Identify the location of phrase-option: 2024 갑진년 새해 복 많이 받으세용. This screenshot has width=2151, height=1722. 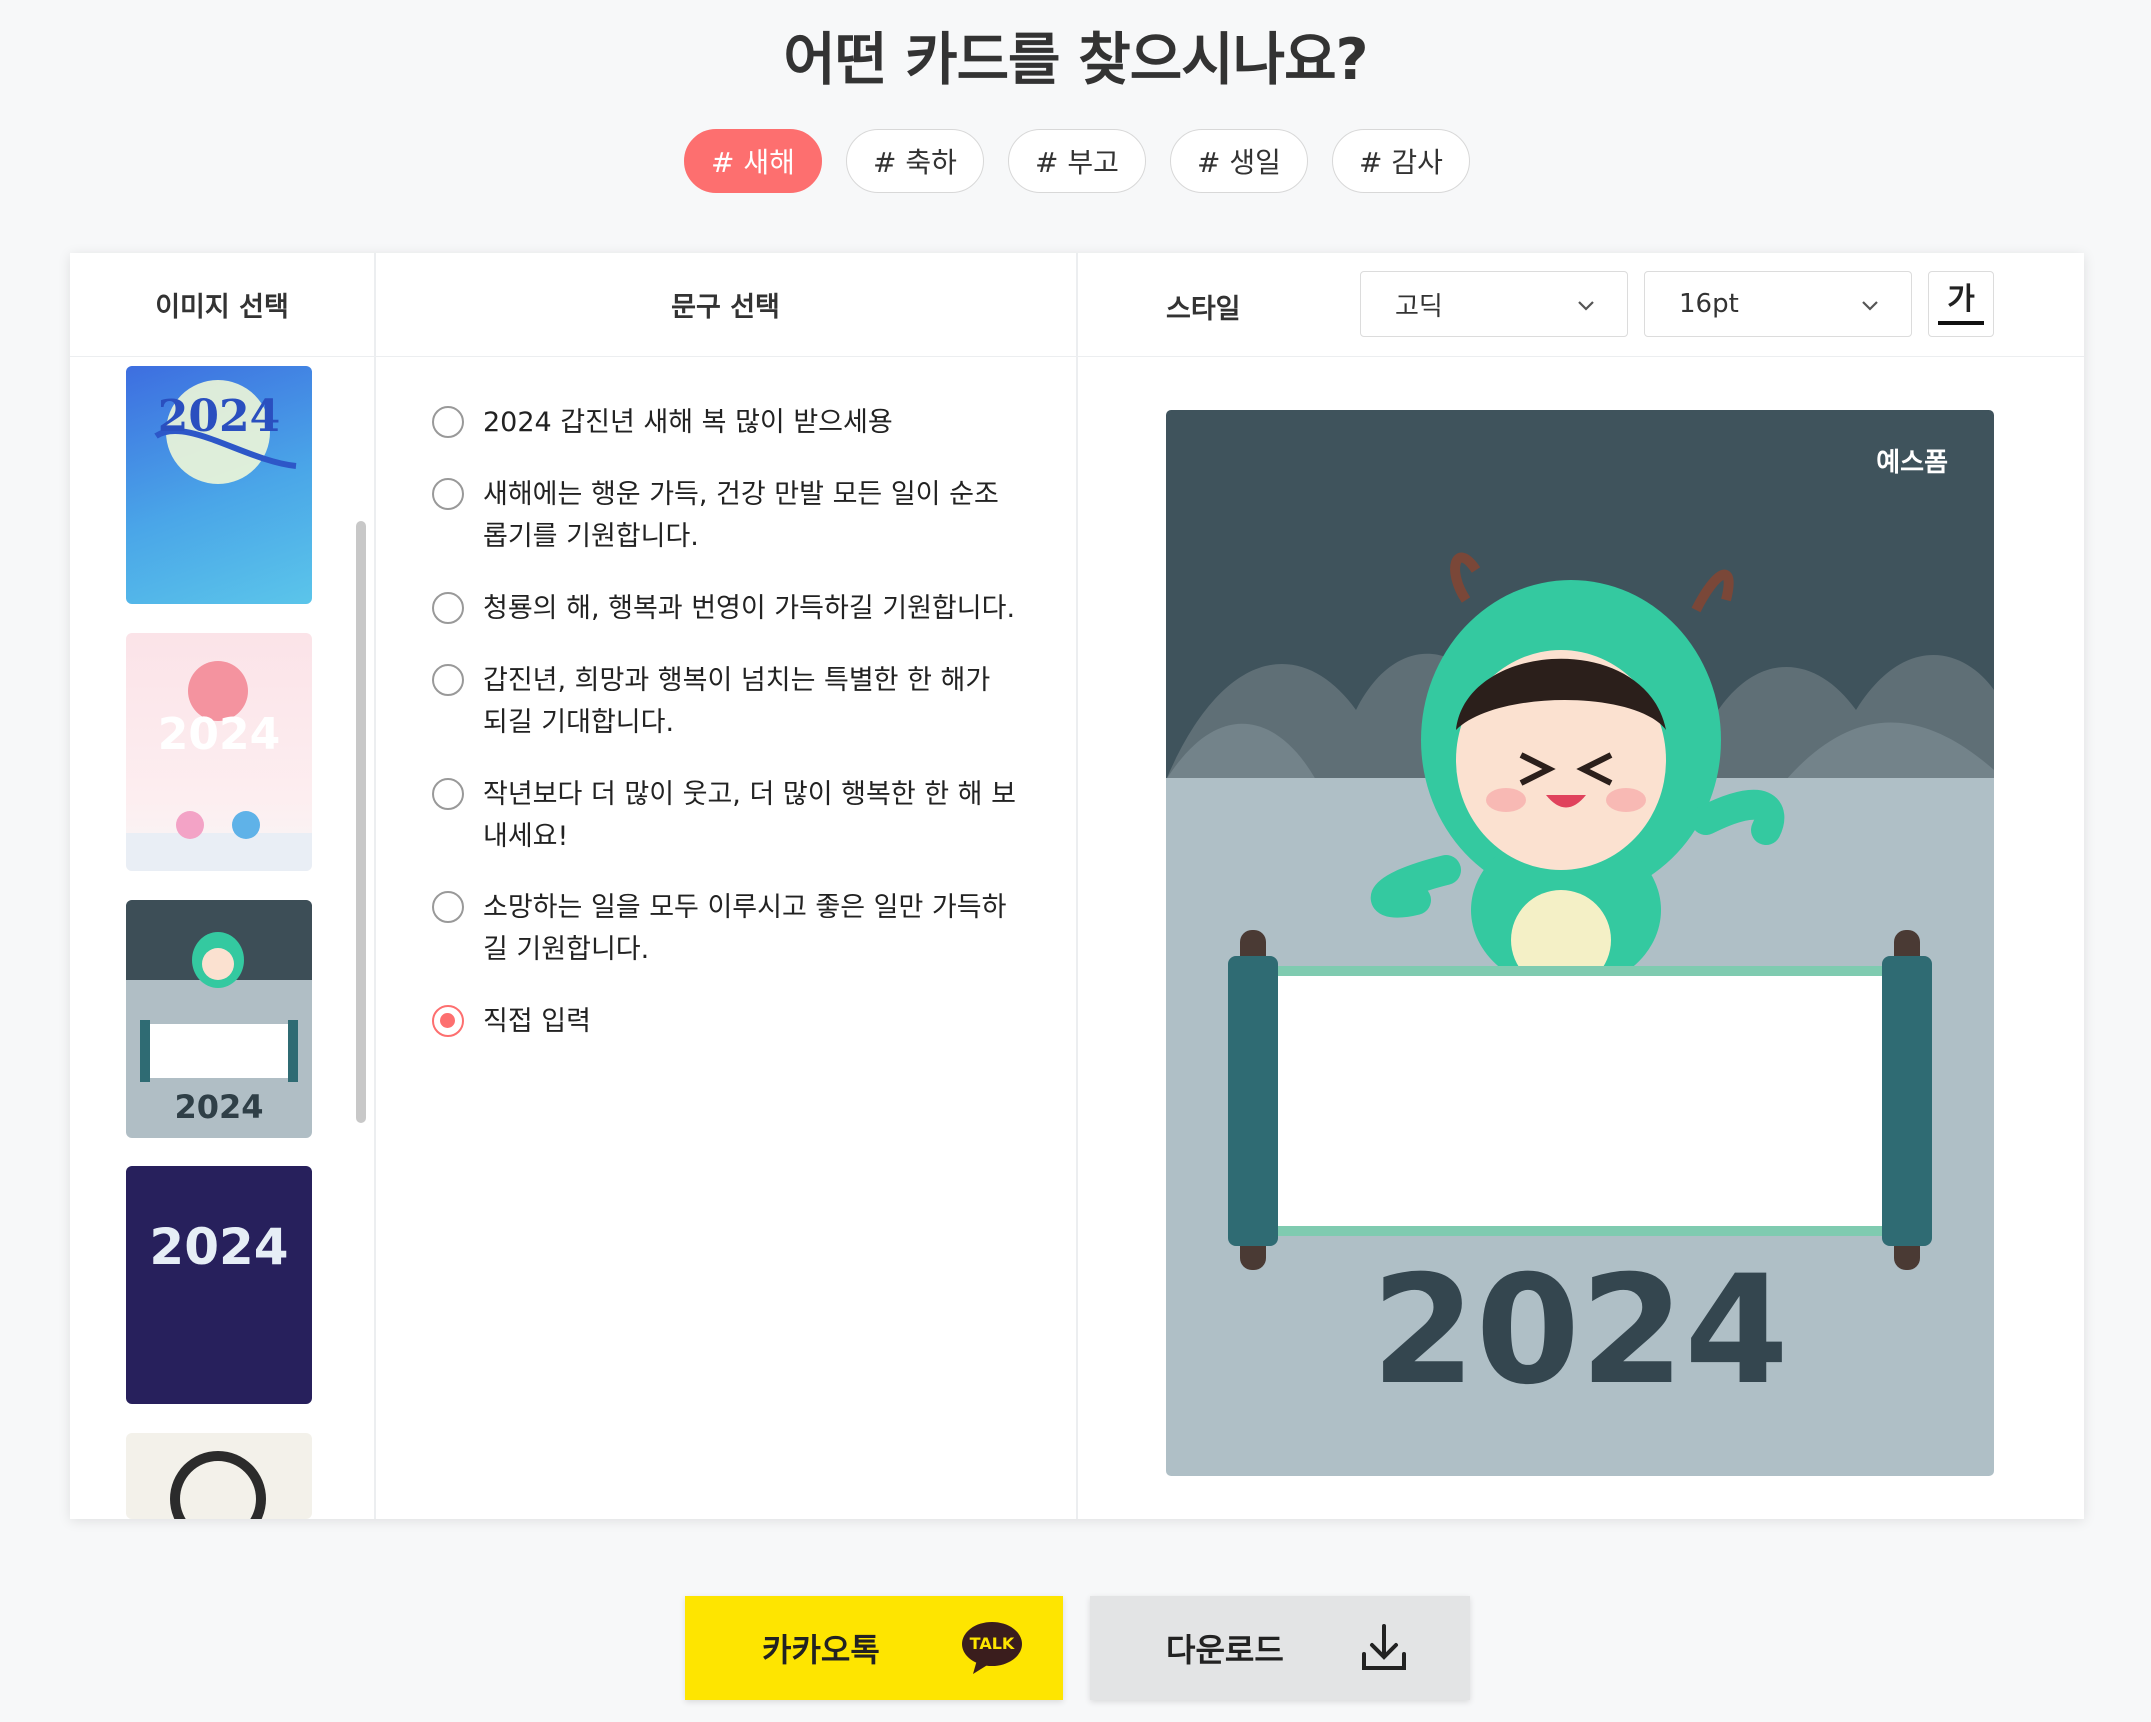
(727, 423).